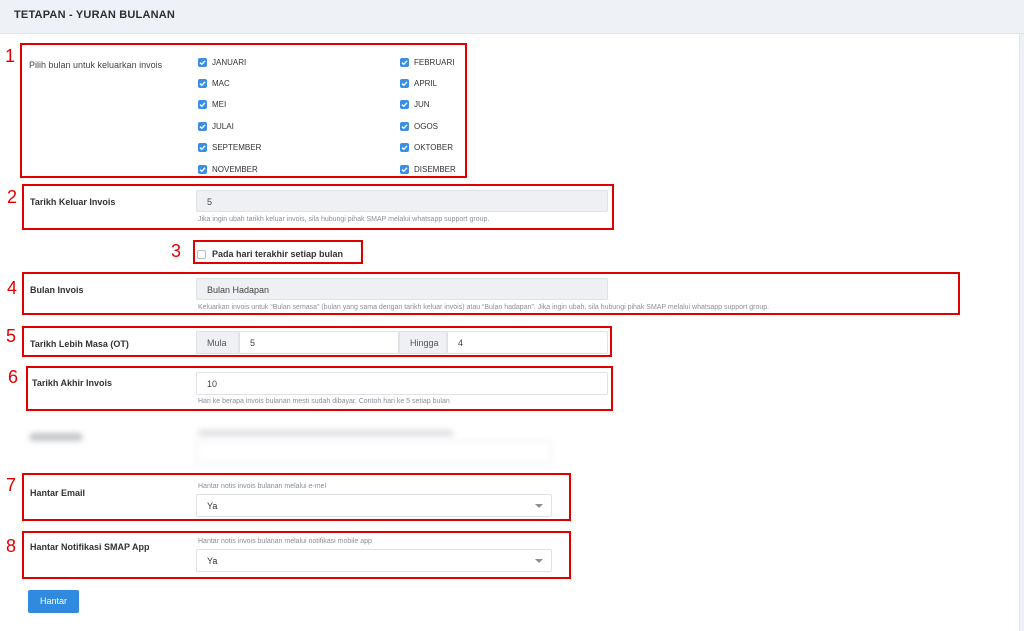 The width and height of the screenshot is (1024, 631). I want to click on obscured-select, so click(374, 452).